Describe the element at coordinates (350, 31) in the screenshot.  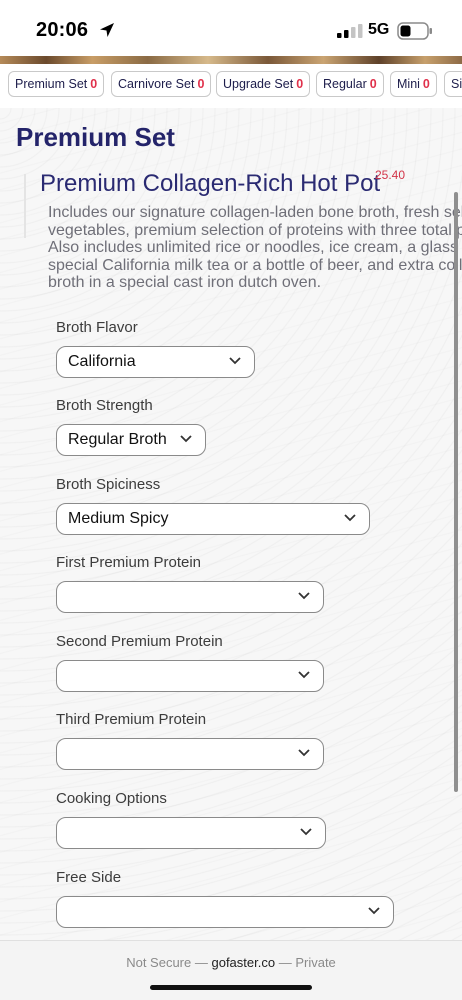
I see `cellular-signal-icon` at that location.